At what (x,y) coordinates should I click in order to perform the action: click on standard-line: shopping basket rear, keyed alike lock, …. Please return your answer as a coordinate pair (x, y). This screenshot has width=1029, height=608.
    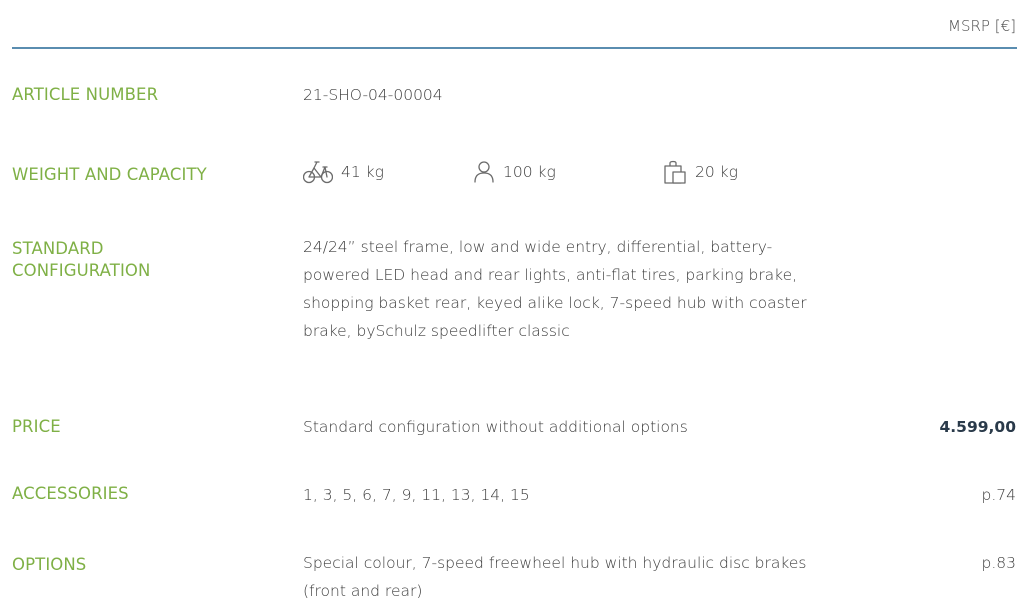
    Looking at the image, I should click on (555, 303).